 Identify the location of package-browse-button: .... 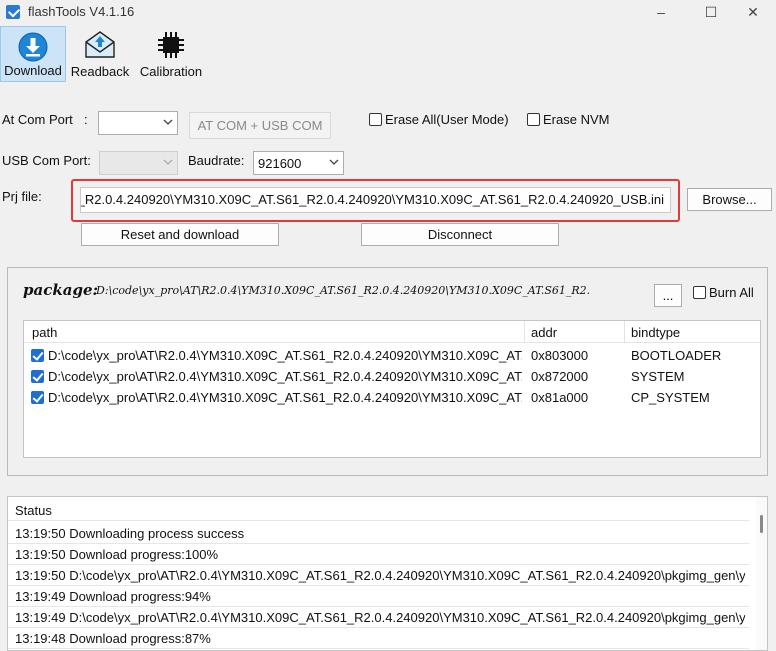
(668, 295).